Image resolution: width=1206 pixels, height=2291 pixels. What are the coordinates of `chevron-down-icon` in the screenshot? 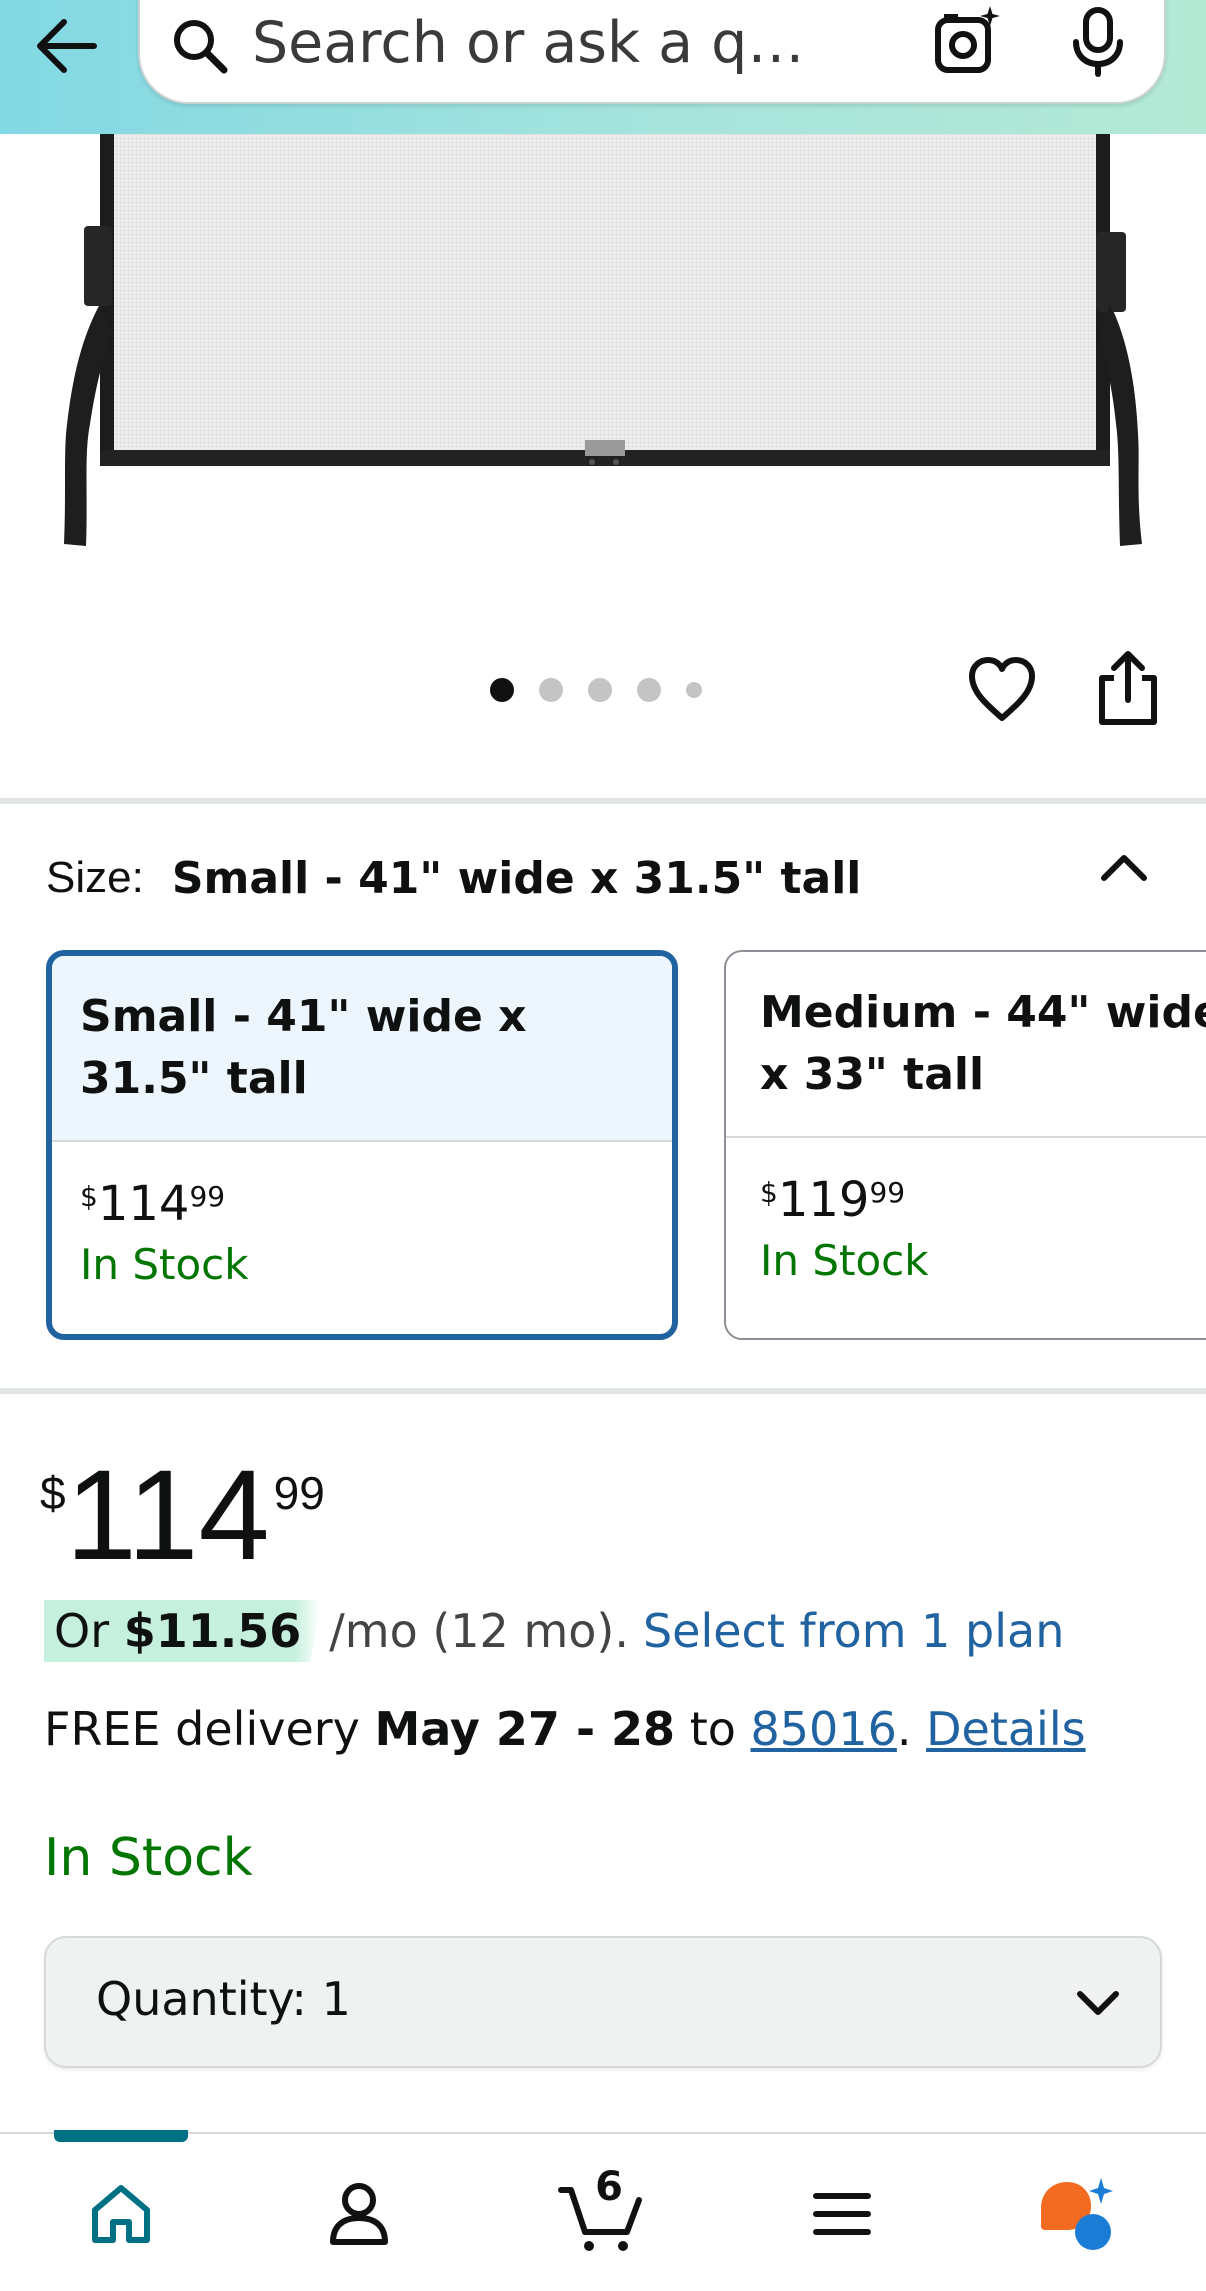 It's located at (1098, 2003).